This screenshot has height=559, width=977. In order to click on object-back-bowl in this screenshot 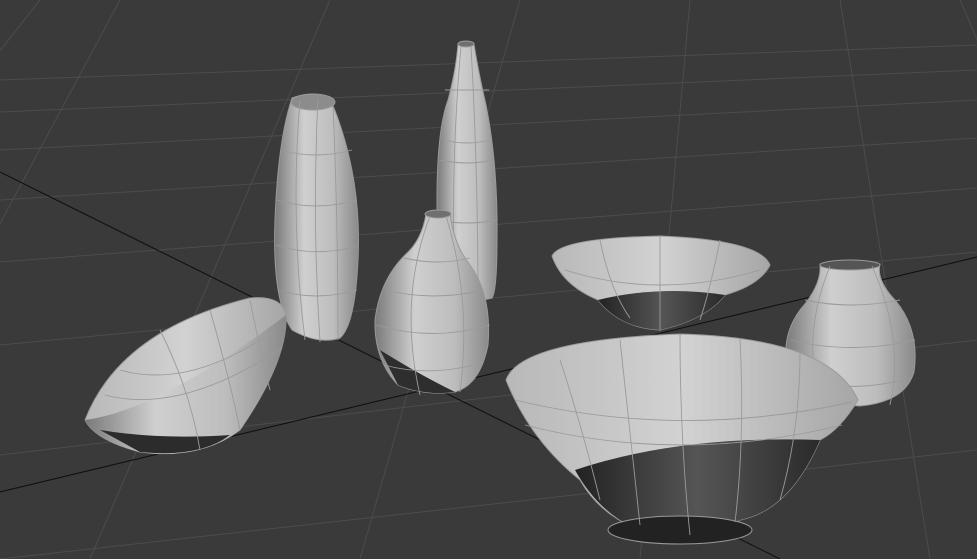, I will do `click(661, 283)`.